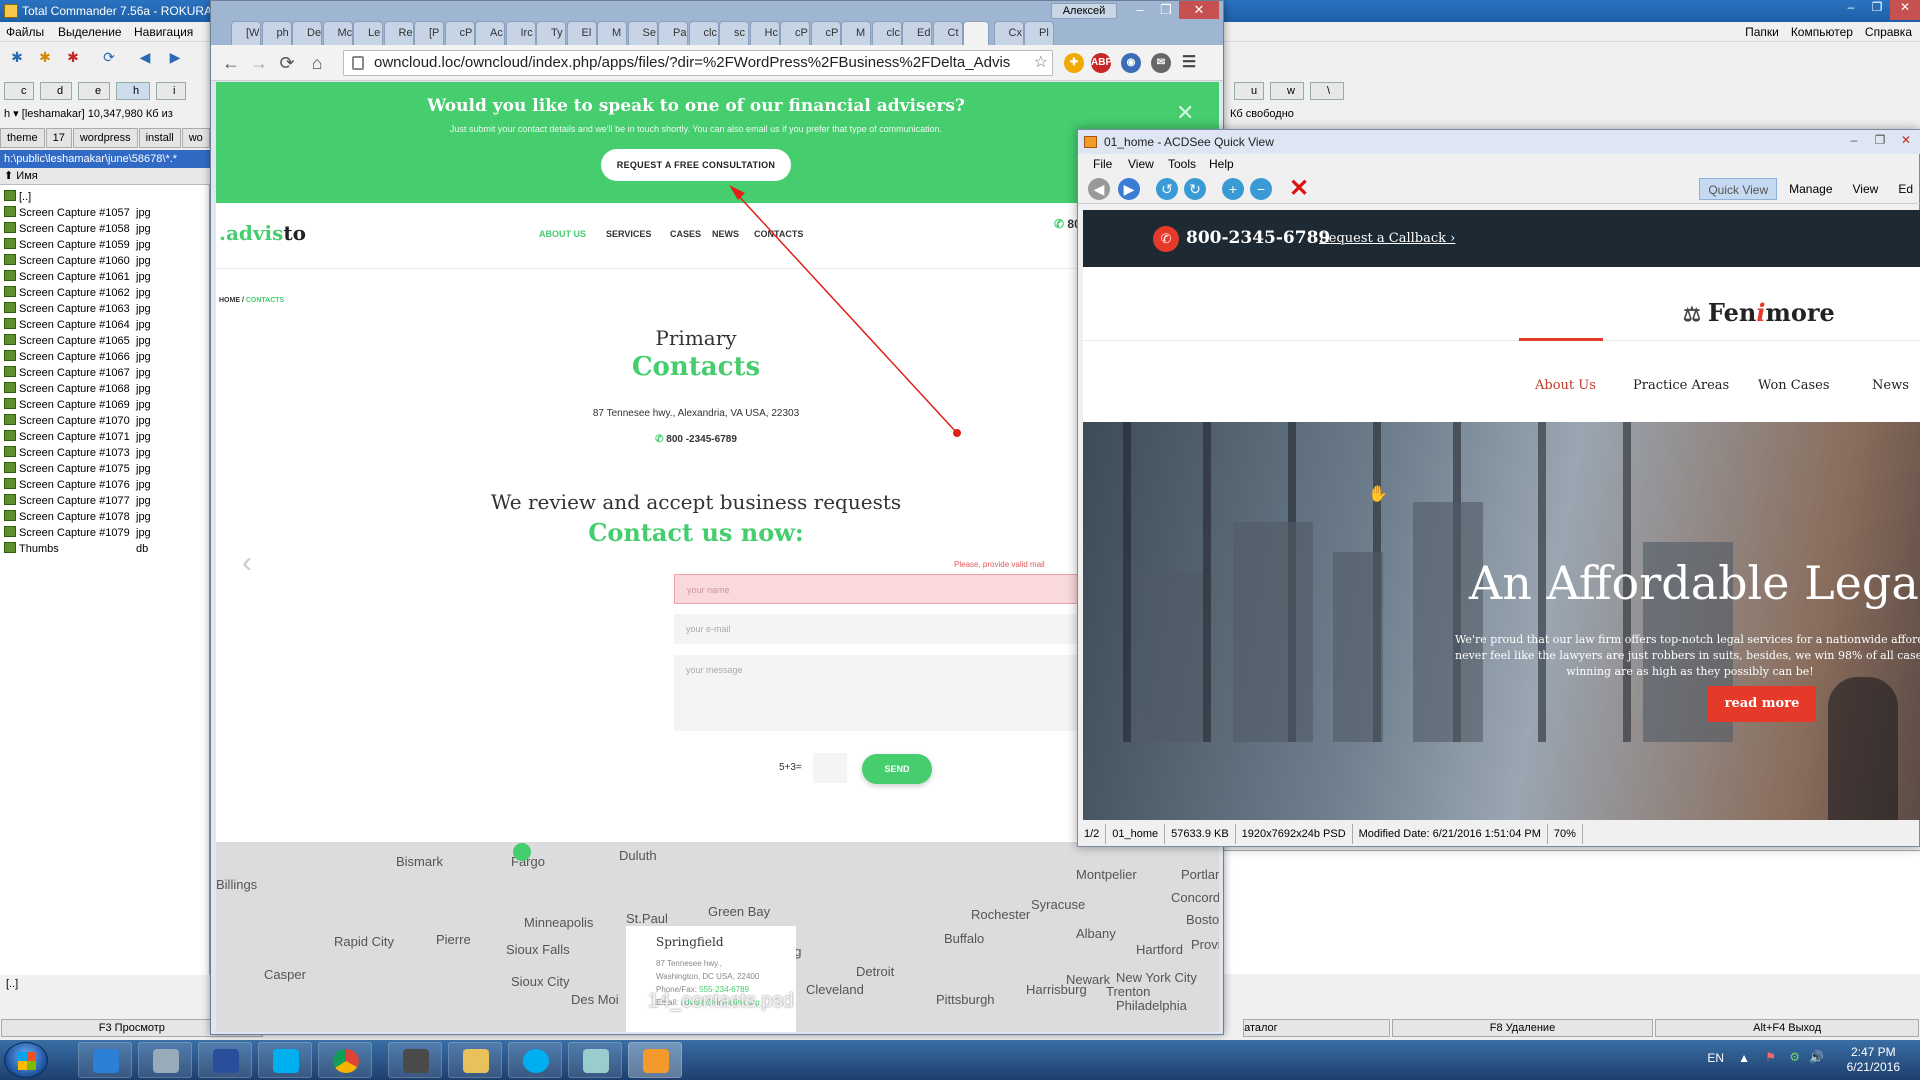 This screenshot has width=1920, height=1080. Describe the element at coordinates (1816, 1057) in the screenshot. I see `volume-icon: 🔊` at that location.